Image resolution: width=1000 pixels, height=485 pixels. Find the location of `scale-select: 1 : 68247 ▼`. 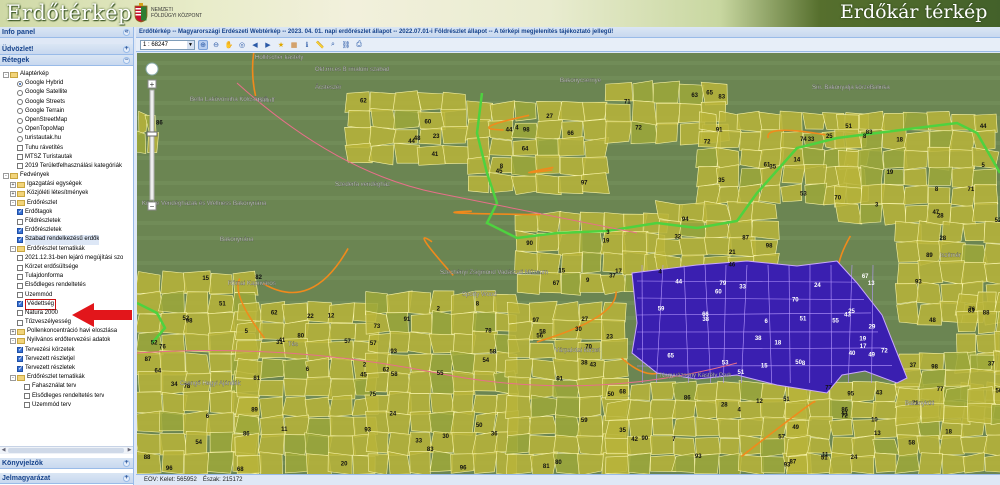

scale-select: 1 : 68247 ▼ is located at coordinates (167, 44).